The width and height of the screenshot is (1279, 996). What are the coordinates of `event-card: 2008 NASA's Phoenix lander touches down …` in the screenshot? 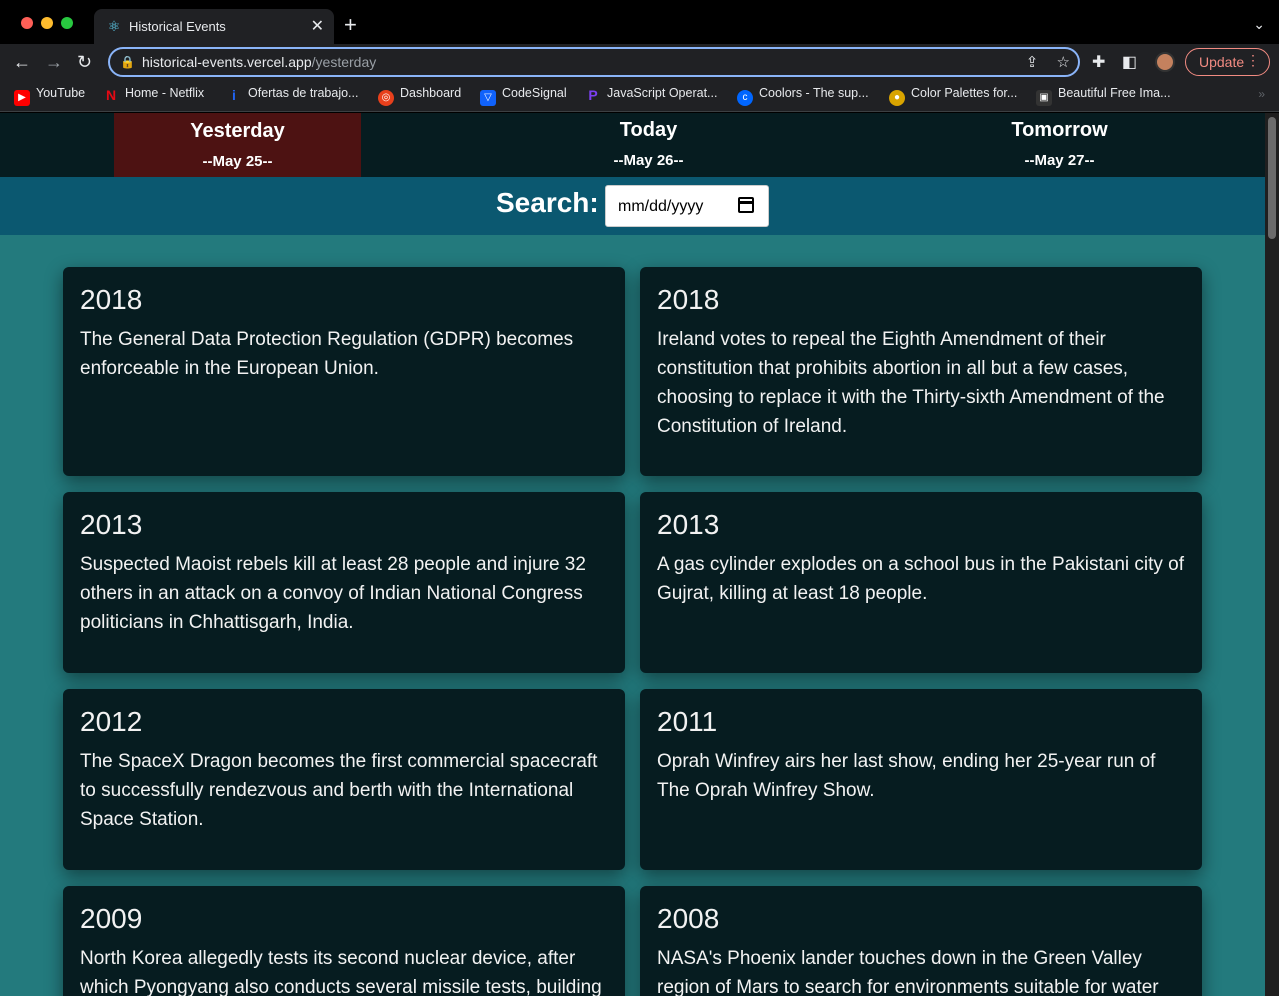 It's located at (921, 941).